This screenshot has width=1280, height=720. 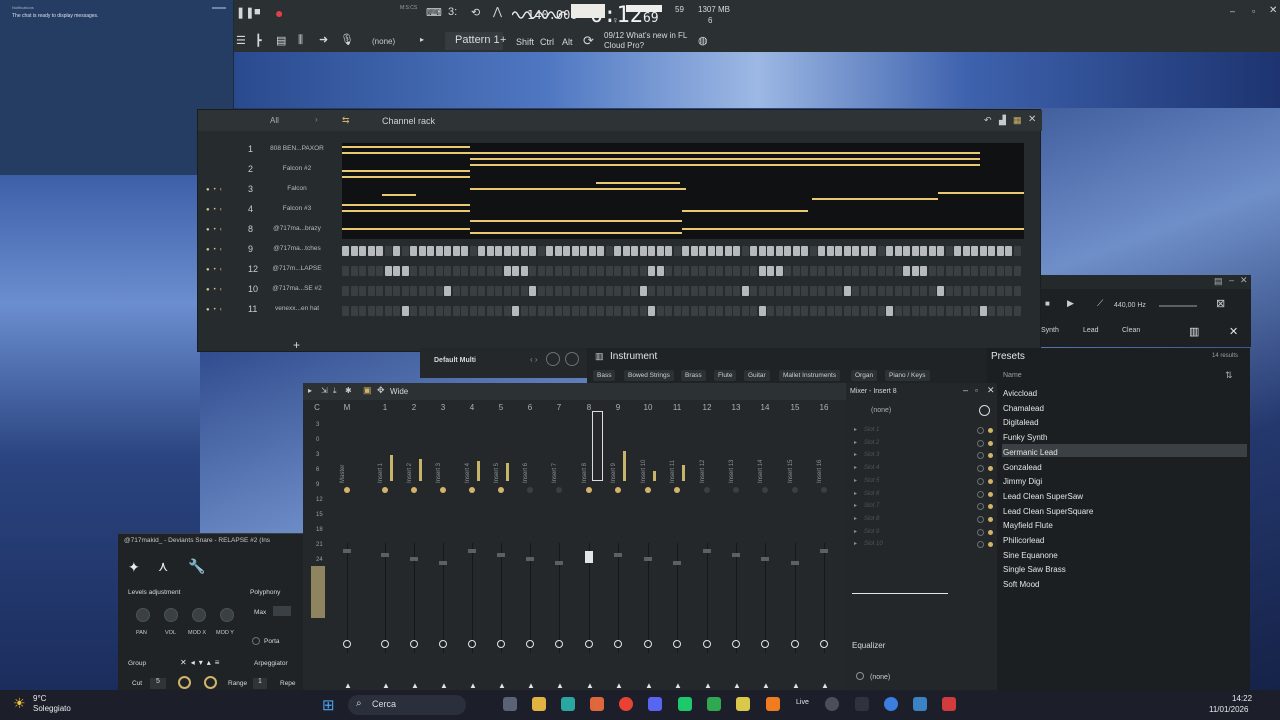 I want to click on channel-name: 808 BEN...PAXOR, so click(x=297, y=148).